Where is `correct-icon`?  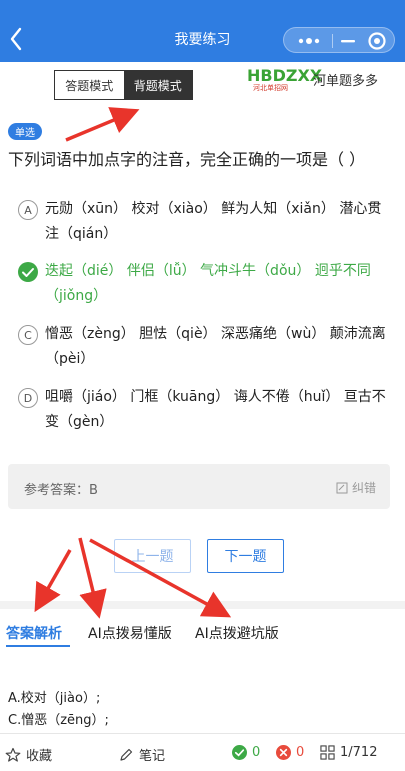
correct-icon is located at coordinates (239, 752).